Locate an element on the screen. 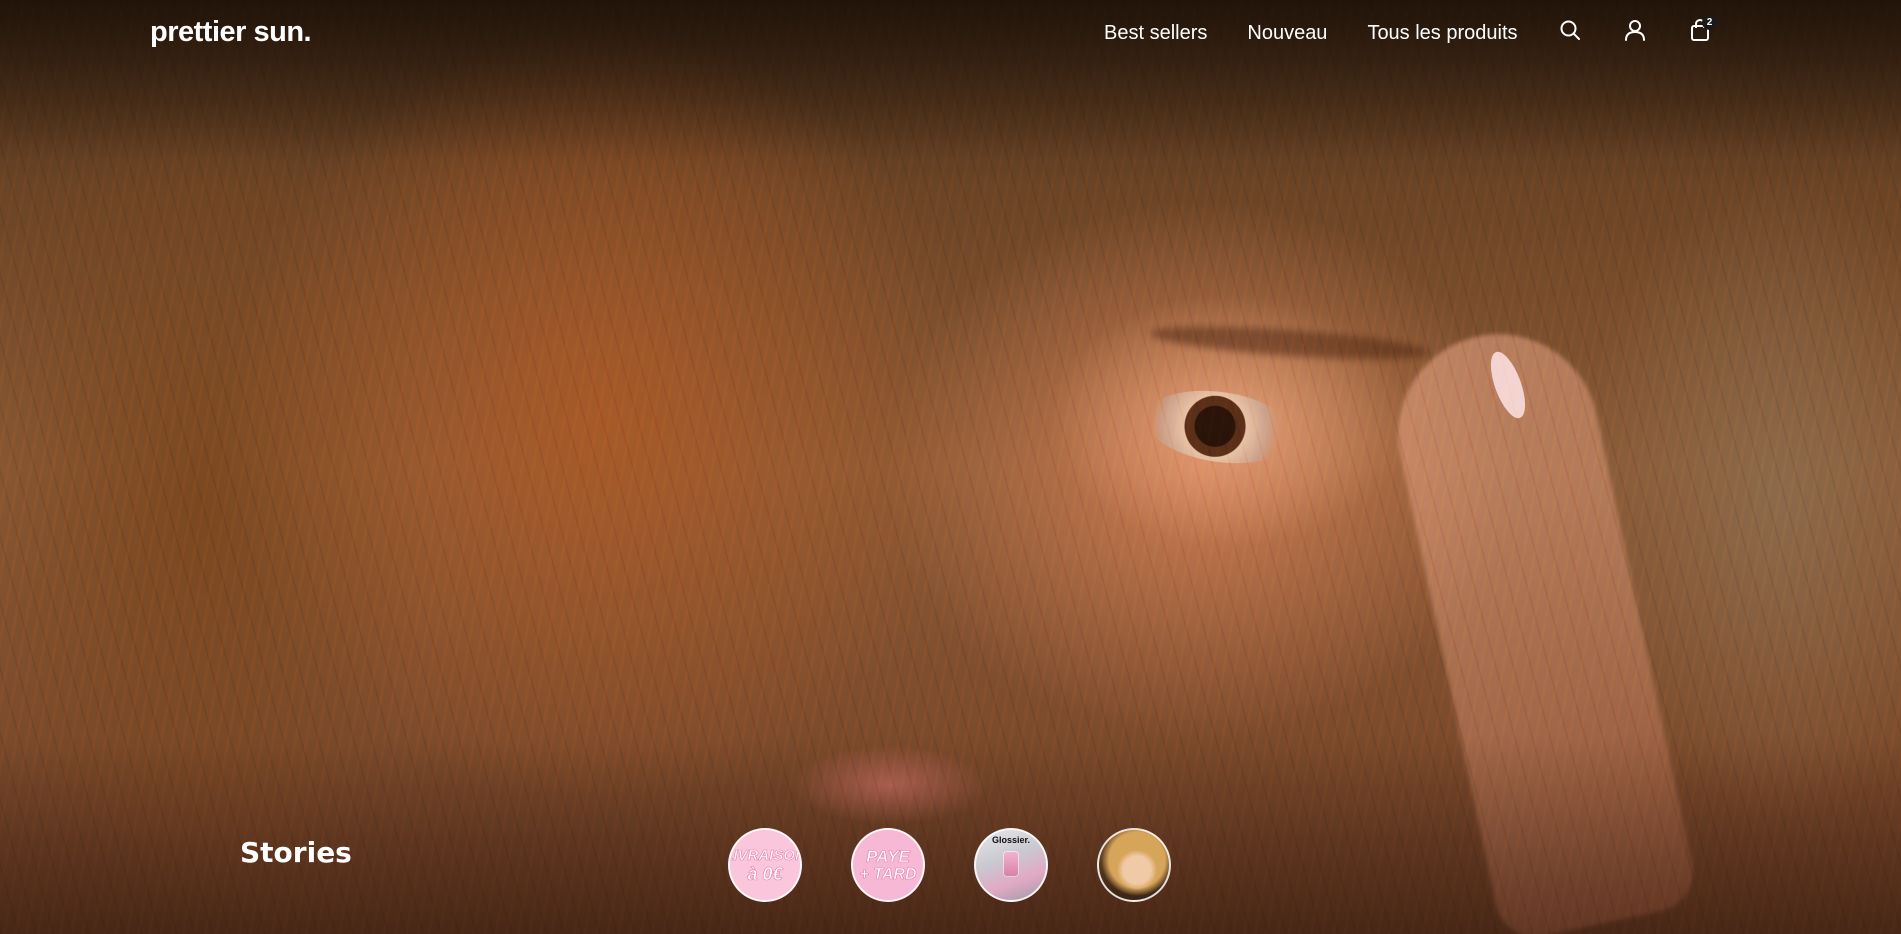  user-icon is located at coordinates (1635, 30).